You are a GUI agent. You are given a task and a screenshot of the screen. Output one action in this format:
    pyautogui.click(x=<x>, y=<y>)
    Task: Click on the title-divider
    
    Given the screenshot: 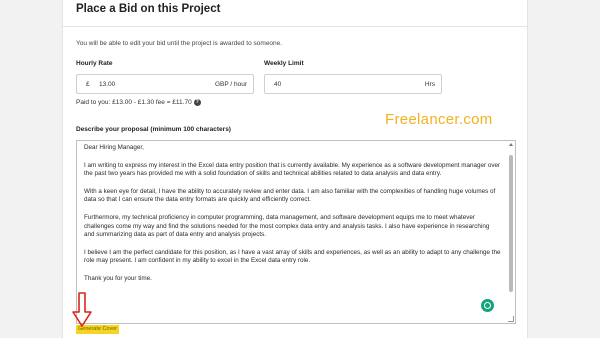 What is the action you would take?
    pyautogui.click(x=295, y=26)
    